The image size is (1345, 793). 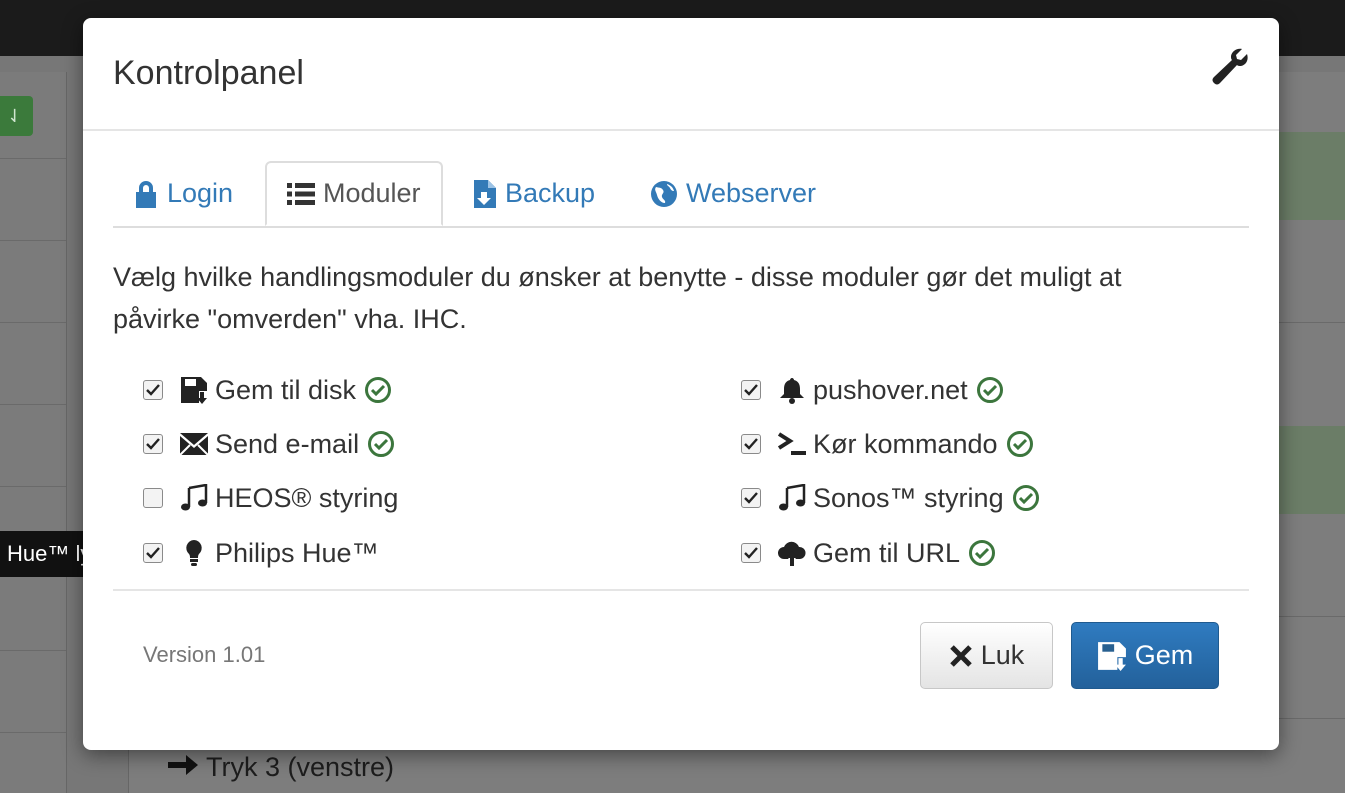 I want to click on module-koer-kommando: Kør kommando, so click(x=887, y=444).